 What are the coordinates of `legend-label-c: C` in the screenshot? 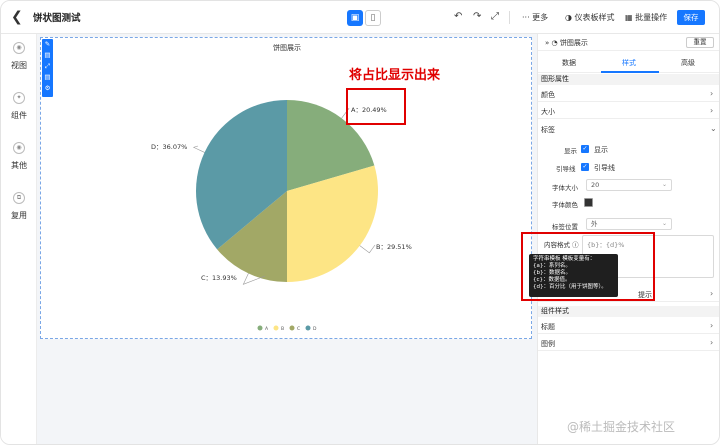 It's located at (298, 329).